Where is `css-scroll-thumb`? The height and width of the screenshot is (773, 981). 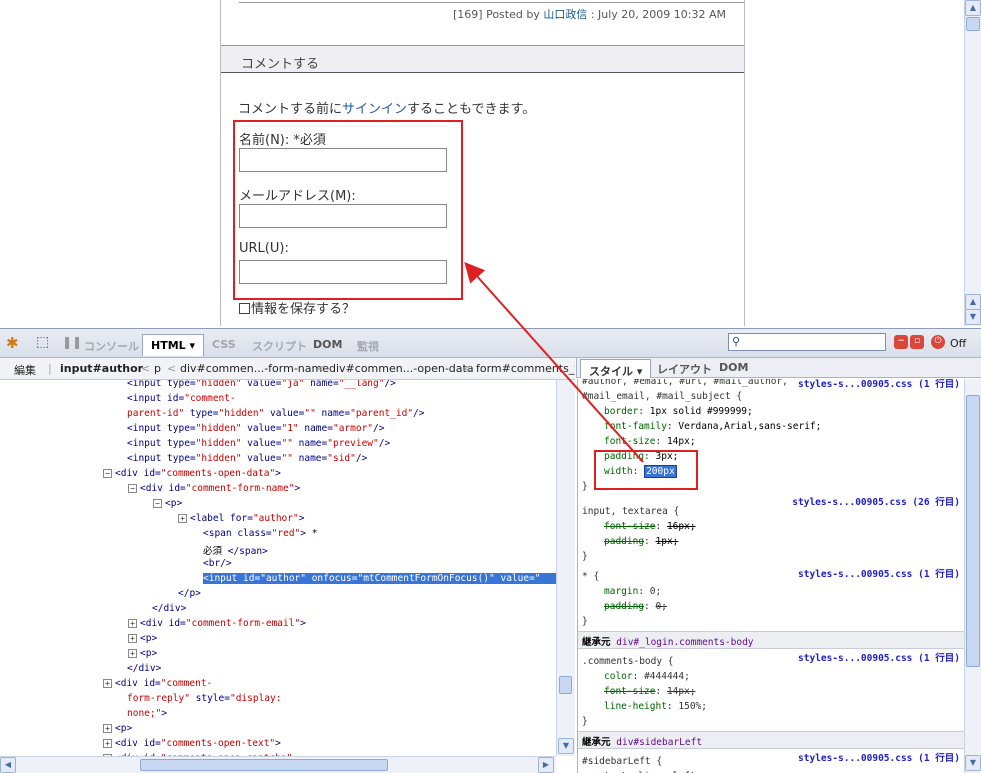 css-scroll-thumb is located at coordinates (973, 531).